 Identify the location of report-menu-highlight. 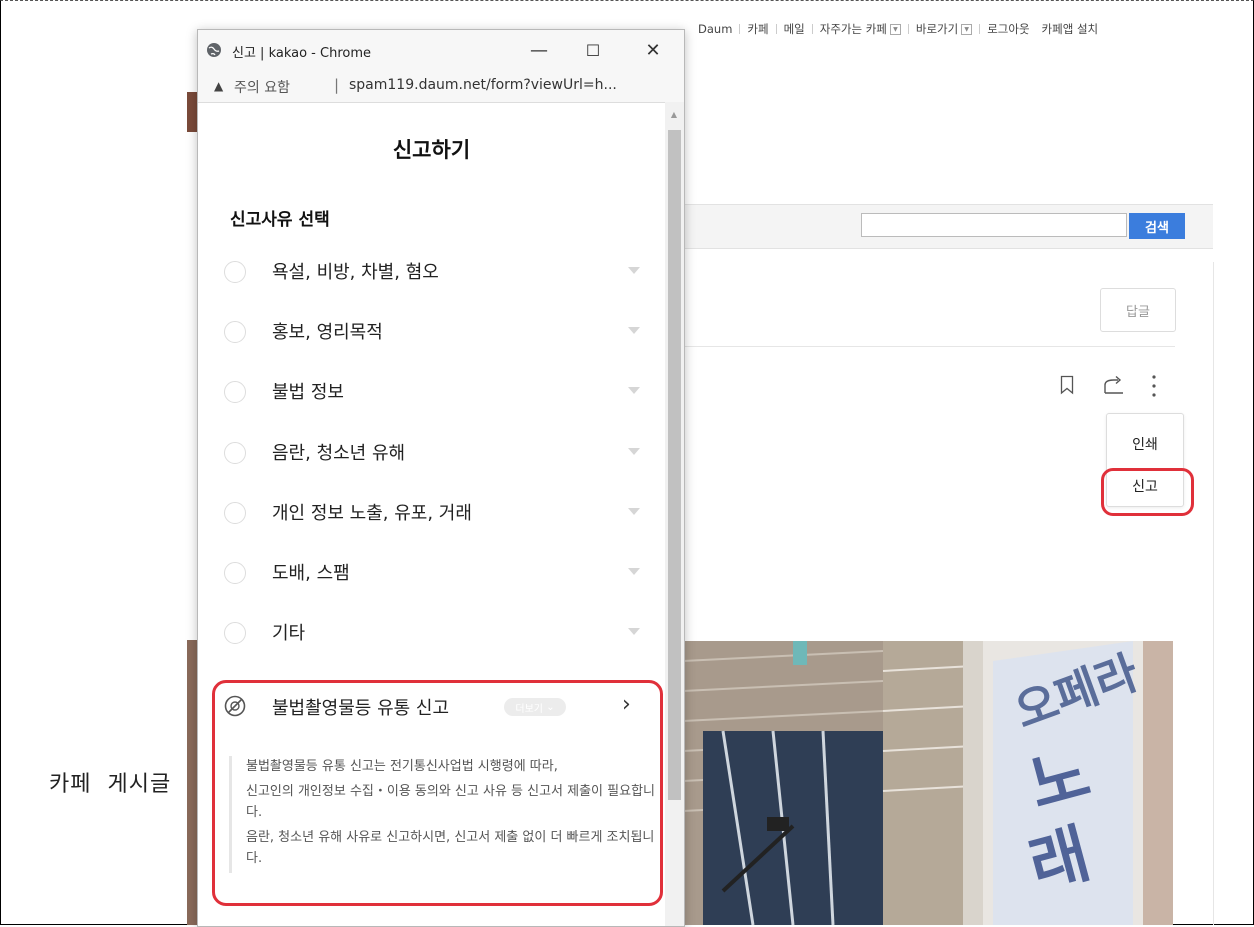
(1147, 492).